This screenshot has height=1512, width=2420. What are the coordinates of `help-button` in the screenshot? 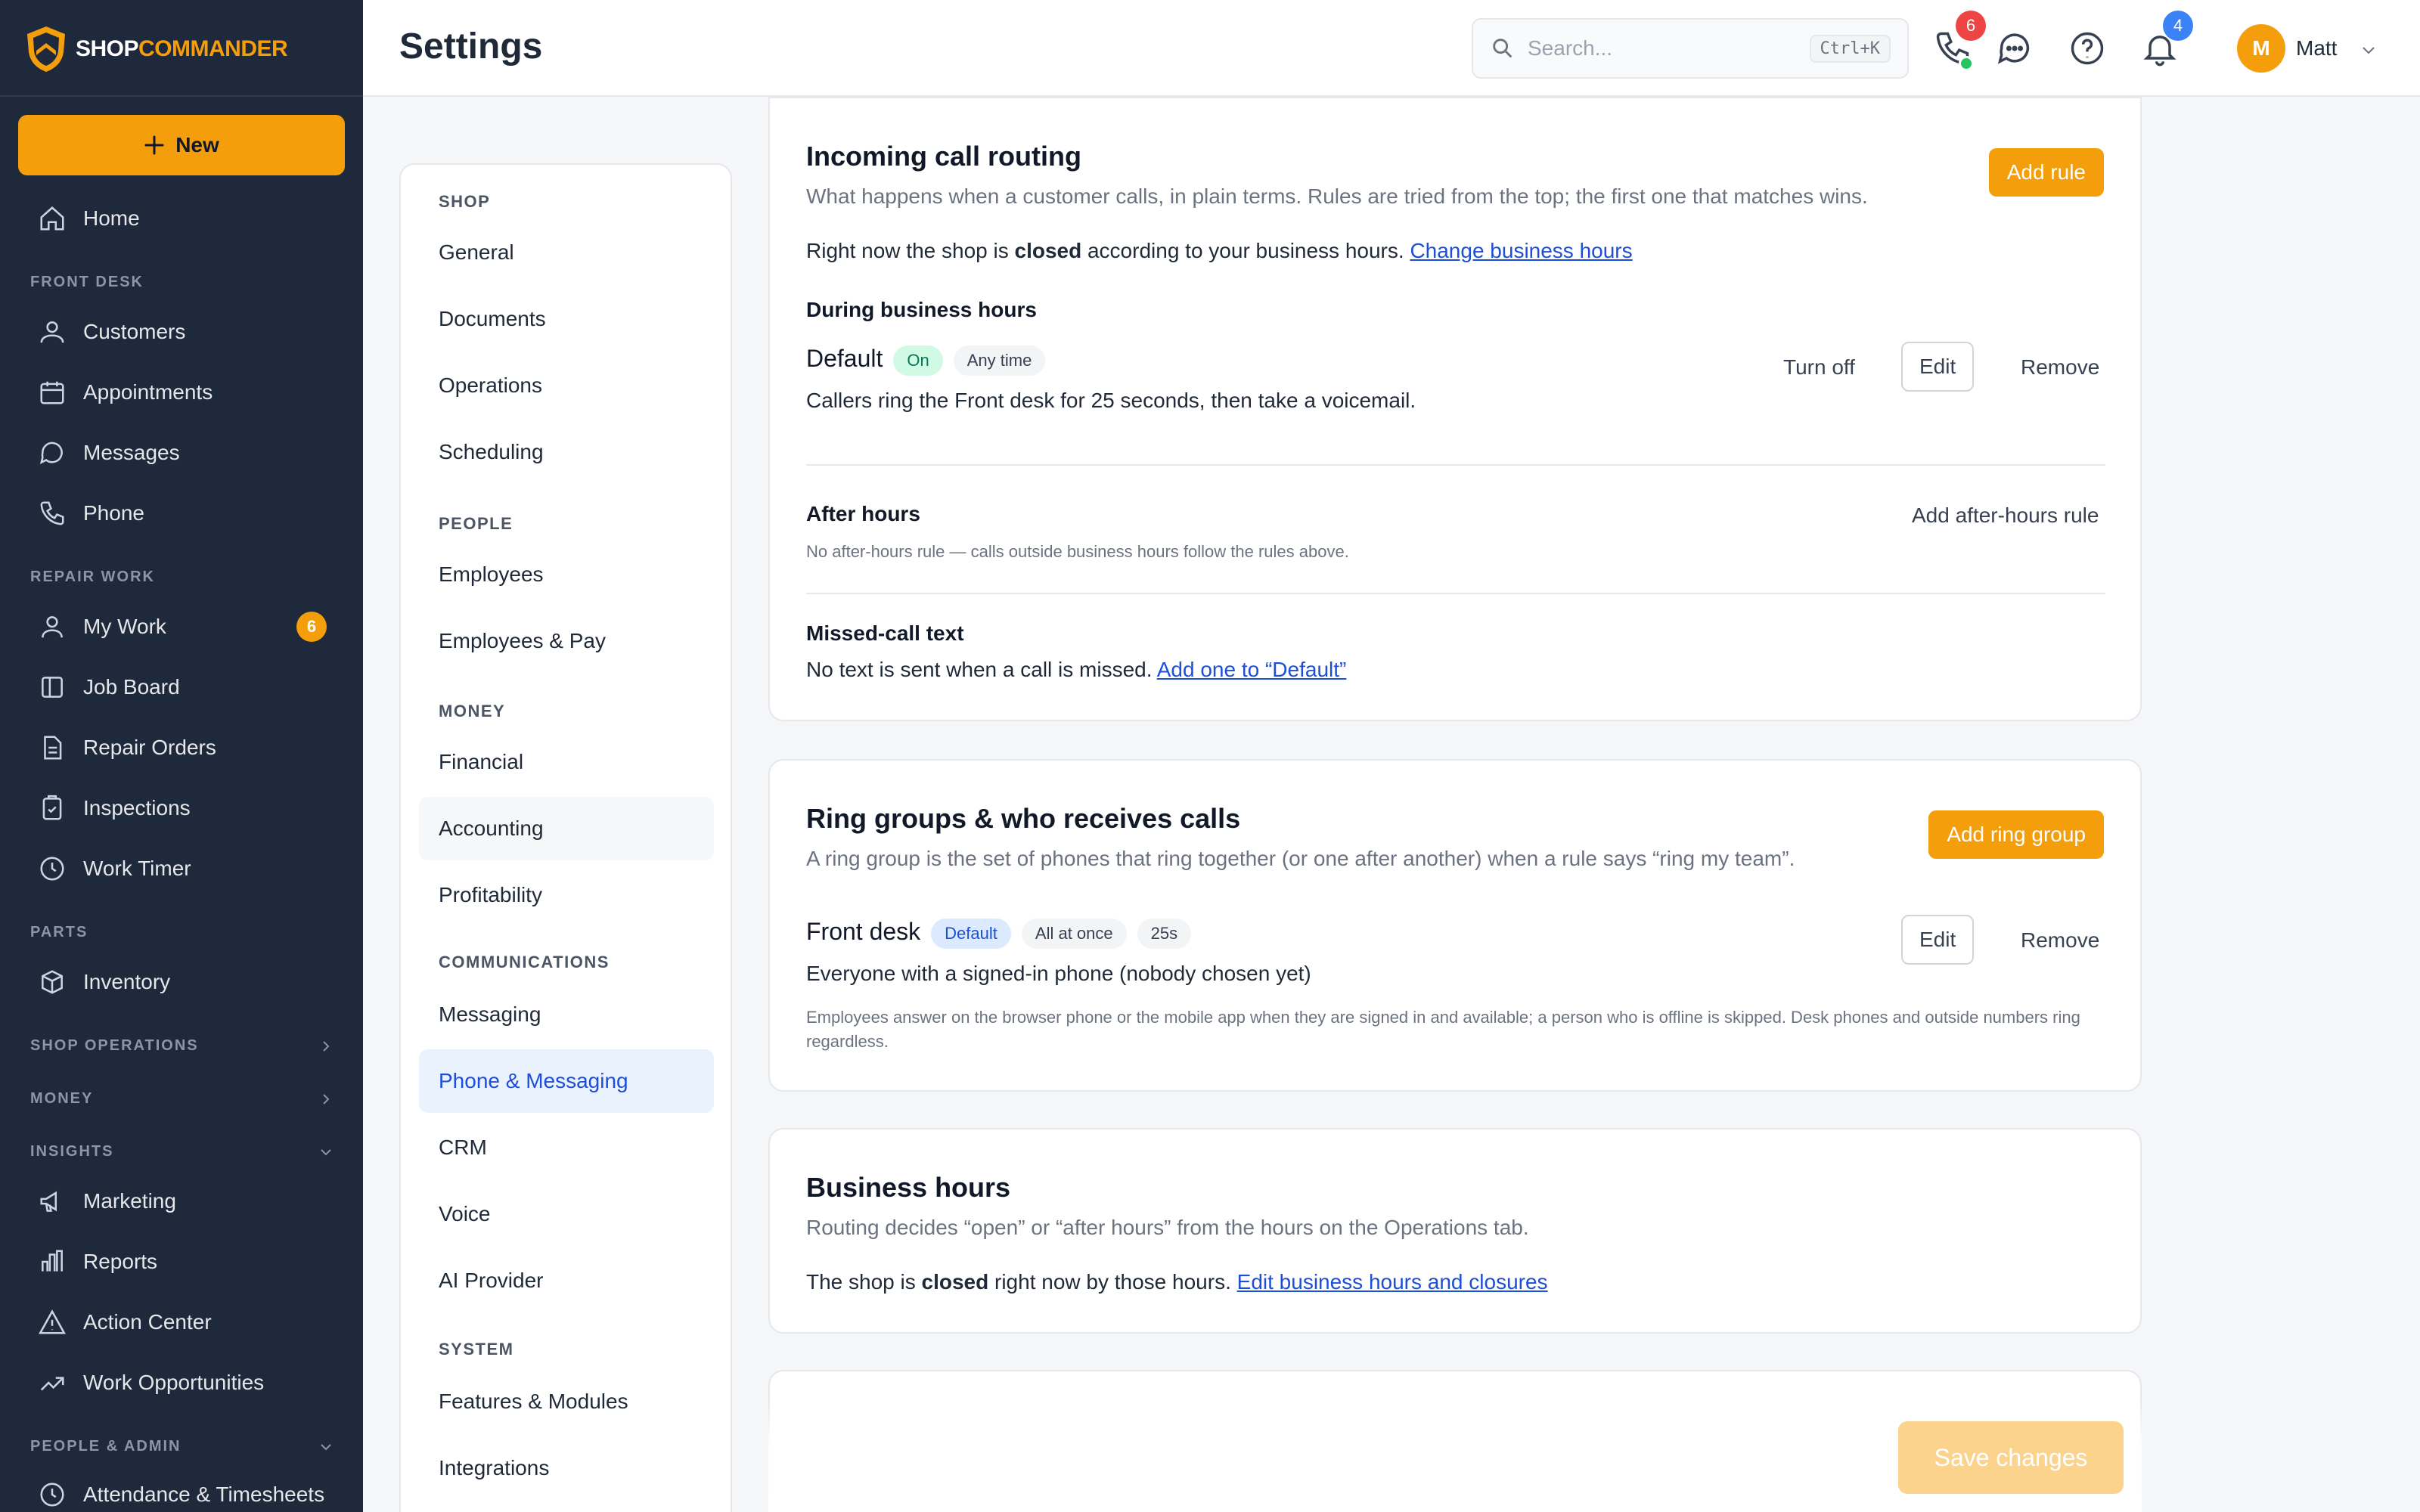 It's located at (2087, 48).